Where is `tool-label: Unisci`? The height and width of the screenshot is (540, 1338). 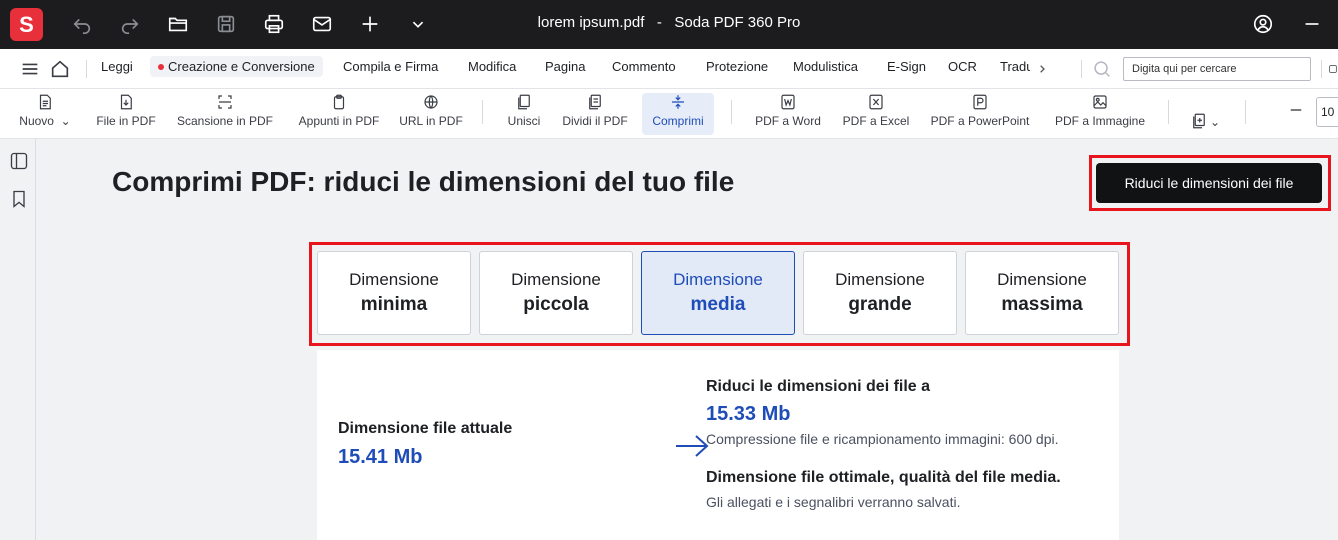 tool-label: Unisci is located at coordinates (524, 121).